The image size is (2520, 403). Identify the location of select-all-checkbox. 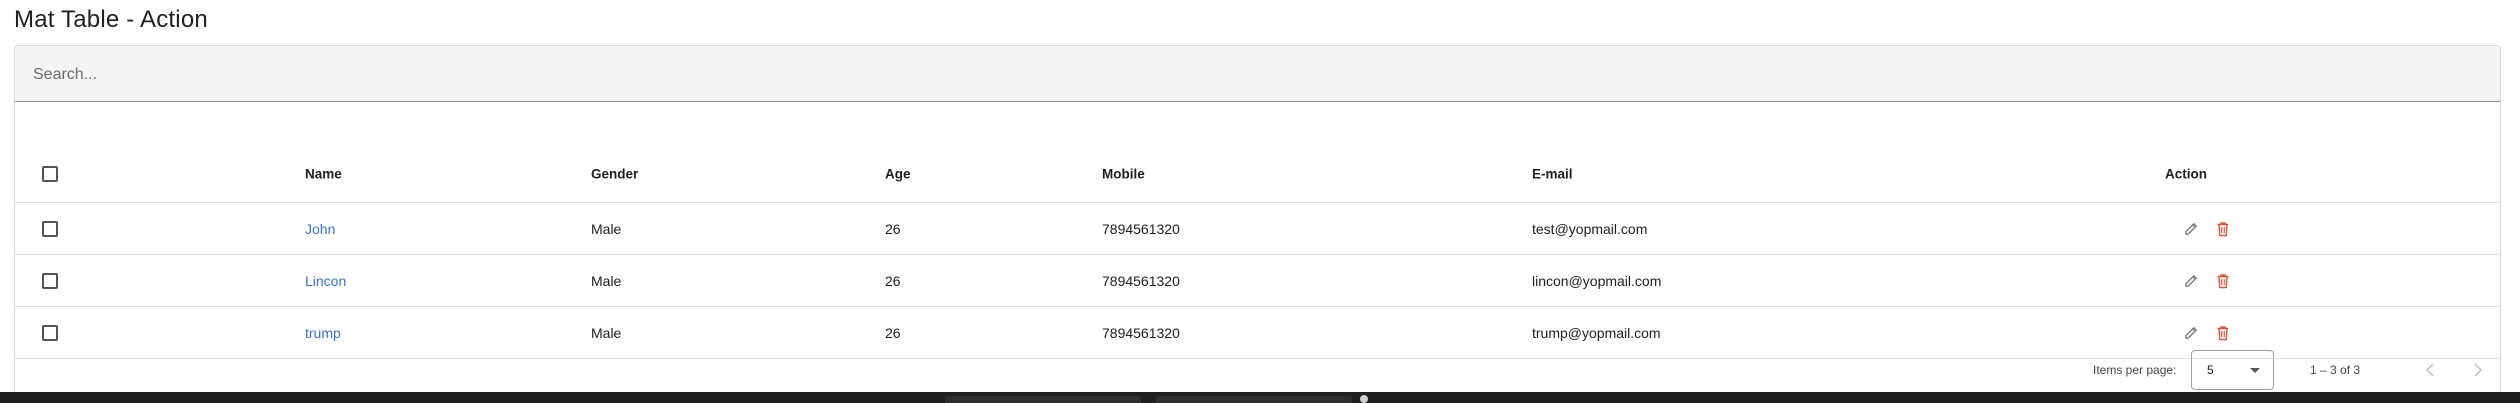
(50, 174).